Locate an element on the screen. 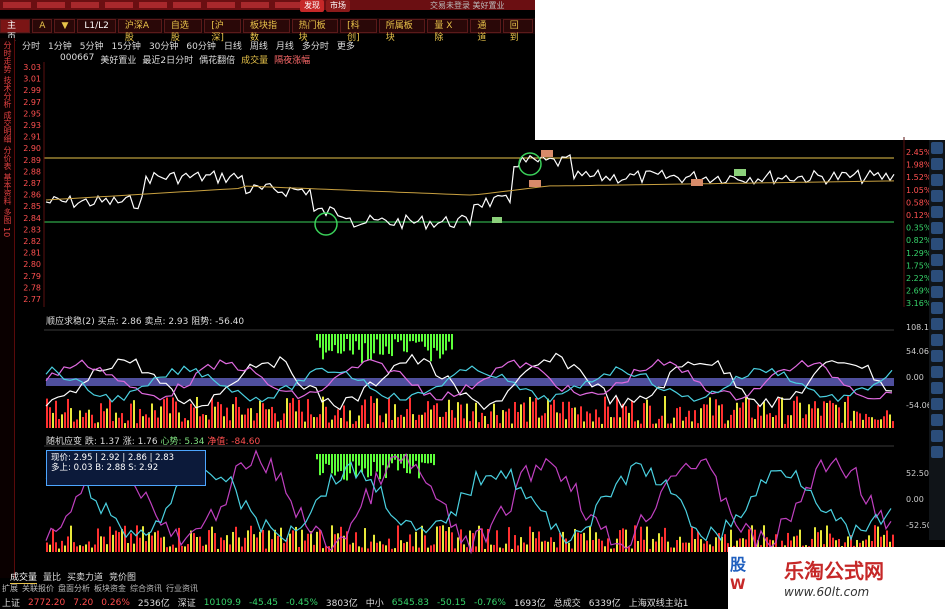 This screenshot has height=609, width=945. a-button: A is located at coordinates (42, 26).